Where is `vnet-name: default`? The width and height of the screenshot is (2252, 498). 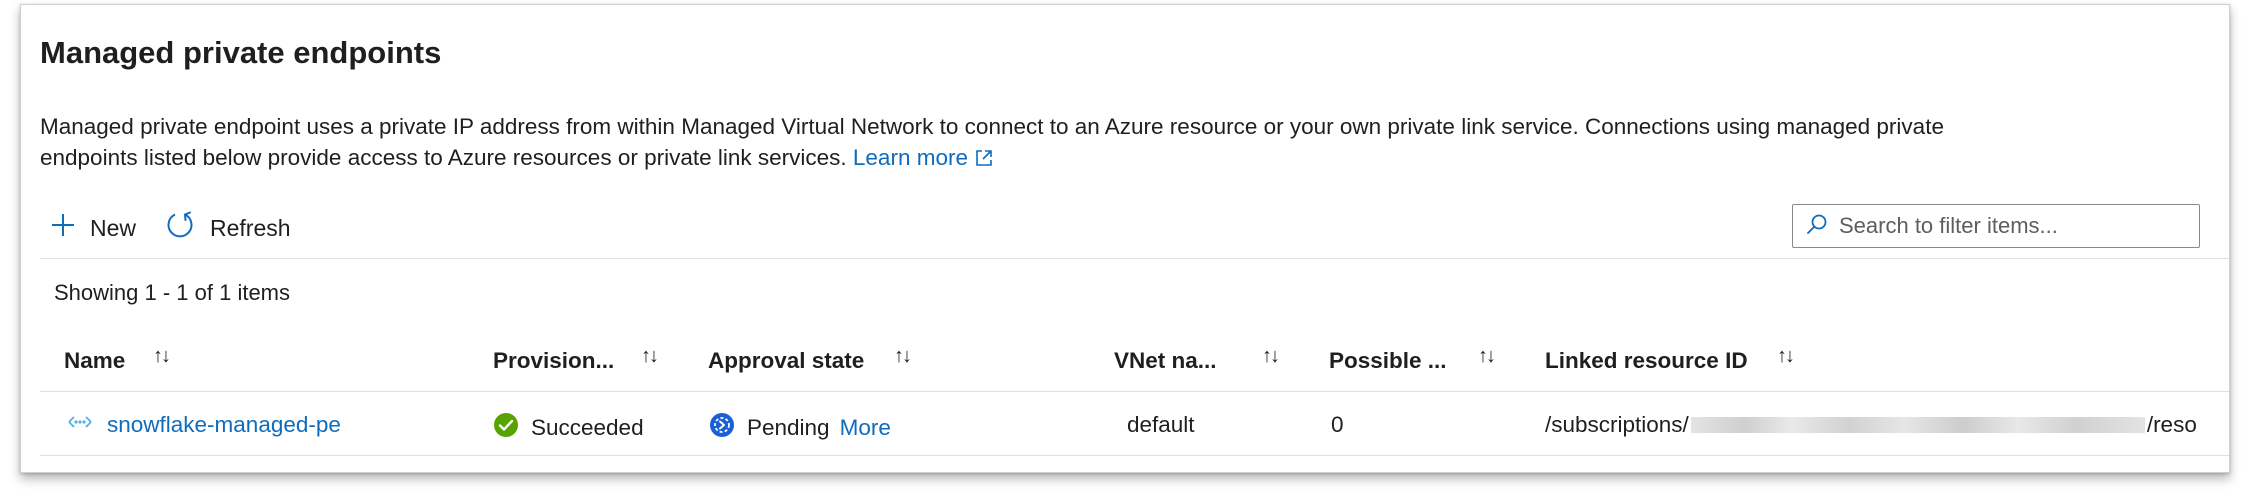
vnet-name: default is located at coordinates (1161, 424).